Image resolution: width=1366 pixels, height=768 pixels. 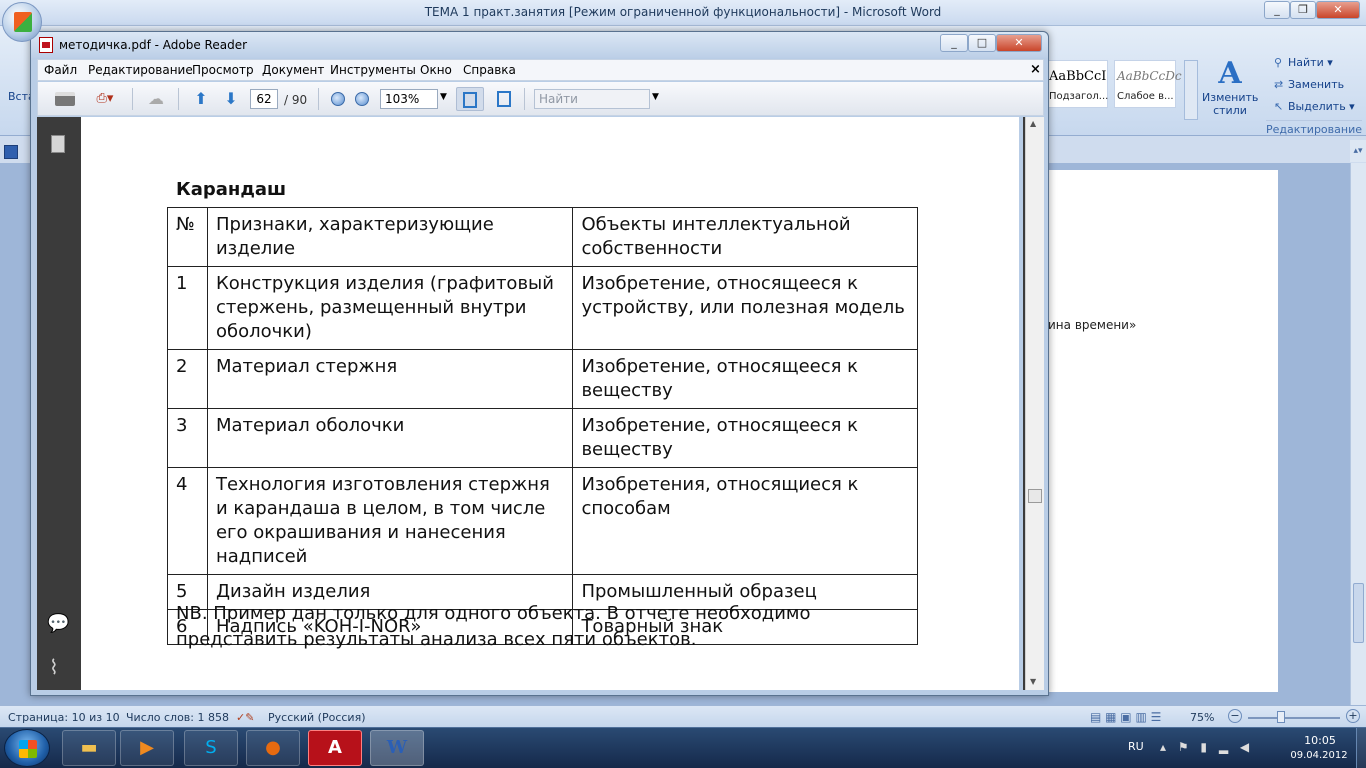 I want to click on taskbar-skype-icon: S, so click(x=211, y=748).